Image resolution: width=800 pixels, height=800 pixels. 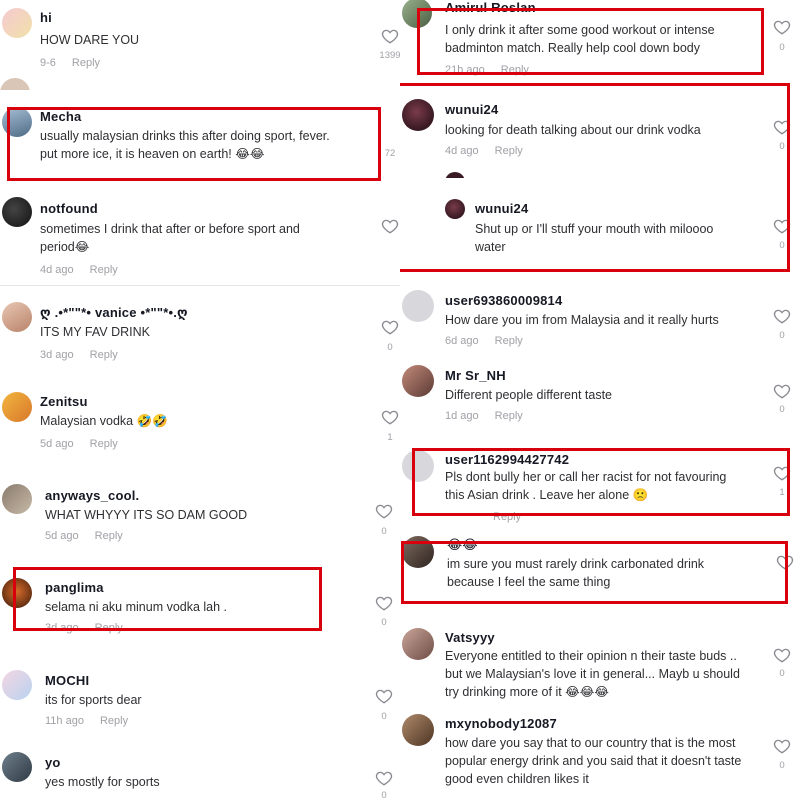 What do you see at coordinates (48, 63) in the screenshot?
I see `comment-date: 9-6` at bounding box center [48, 63].